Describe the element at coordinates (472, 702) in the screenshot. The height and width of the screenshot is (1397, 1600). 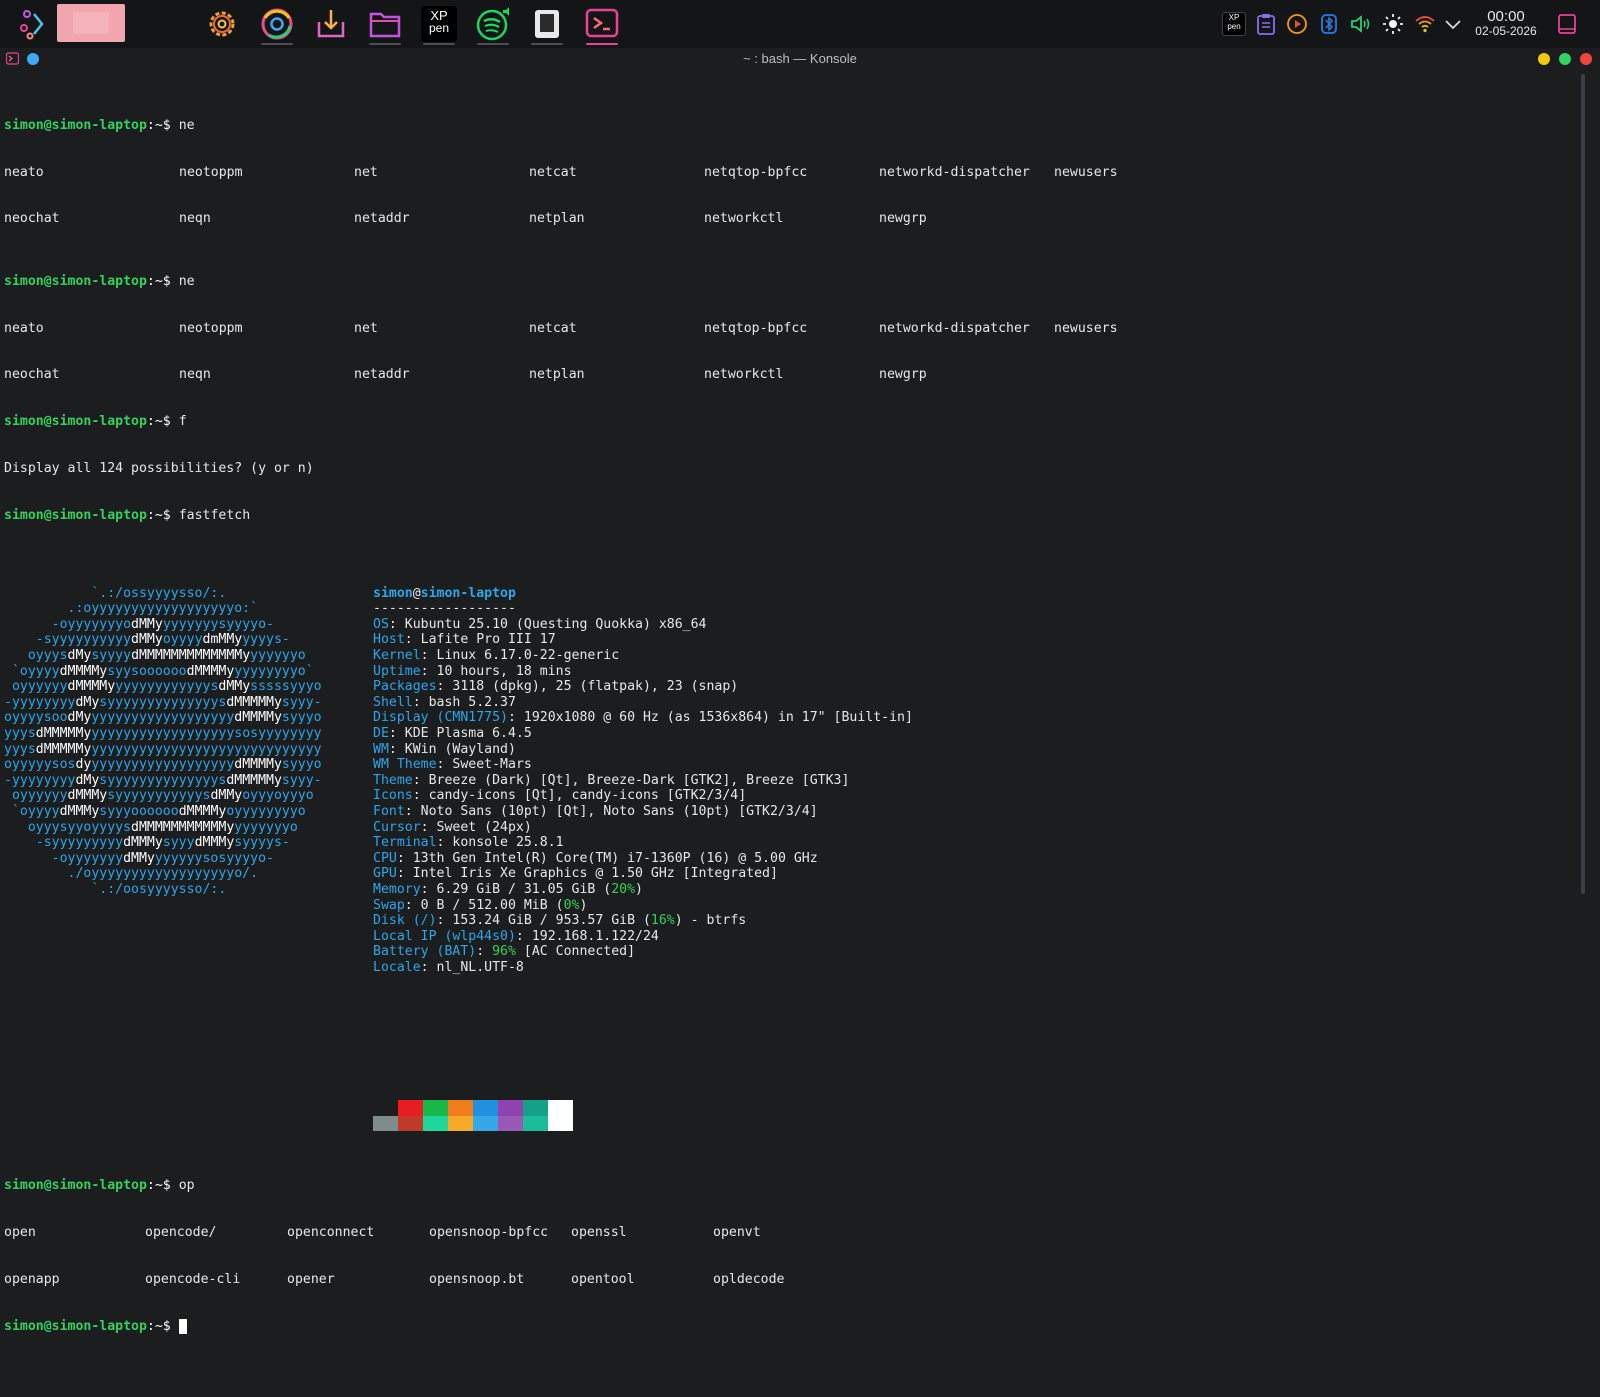
I see `ff-value: bash 5.2.37` at that location.